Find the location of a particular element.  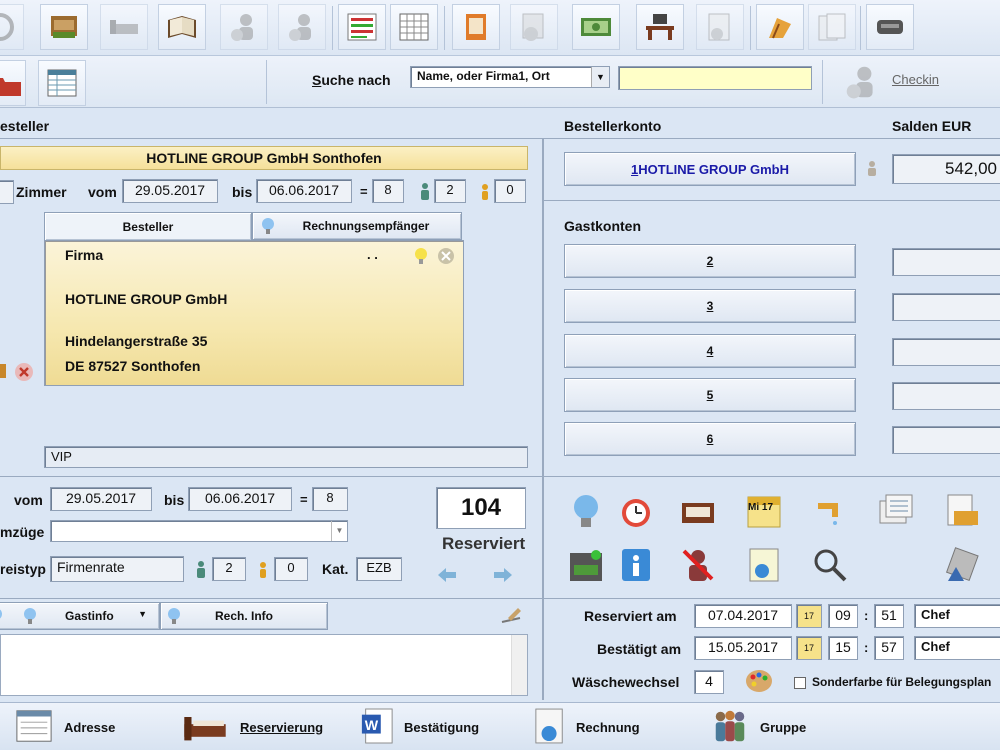

calendar-icon: Mi 17 is located at coordinates (764, 511).